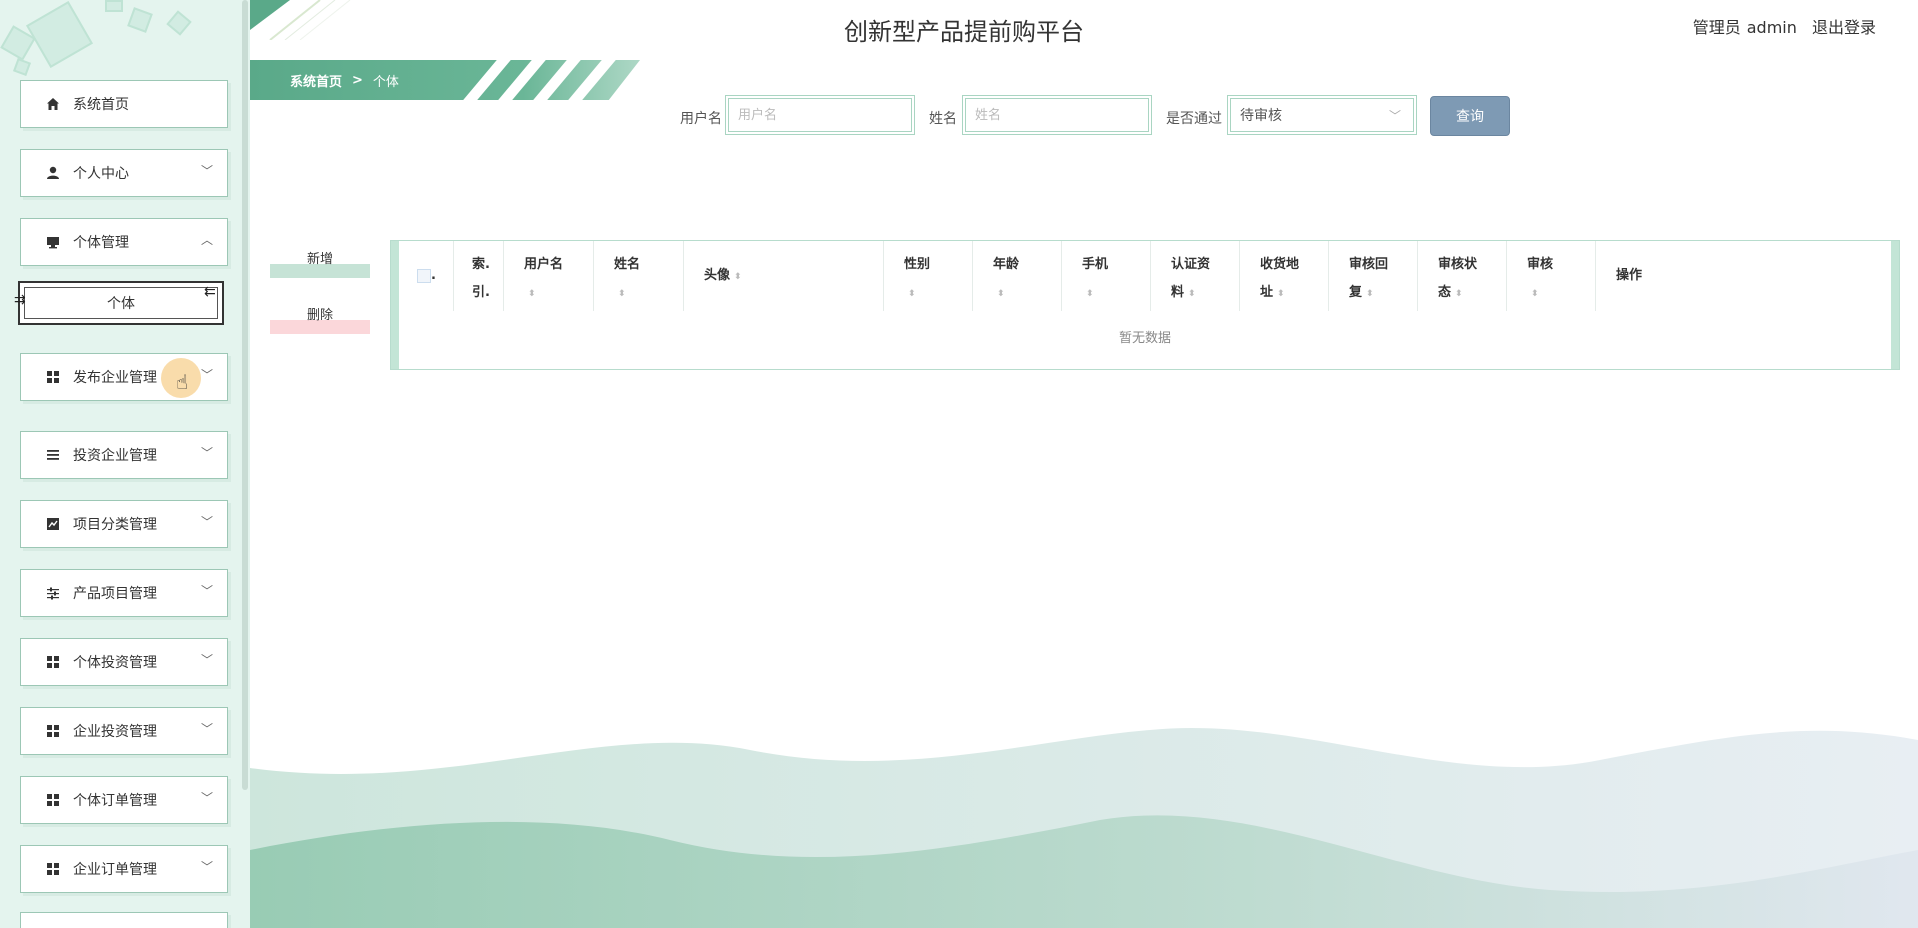 This screenshot has height=928, width=1918. Describe the element at coordinates (124, 920) in the screenshot. I see `sidebar-item-more` at that location.